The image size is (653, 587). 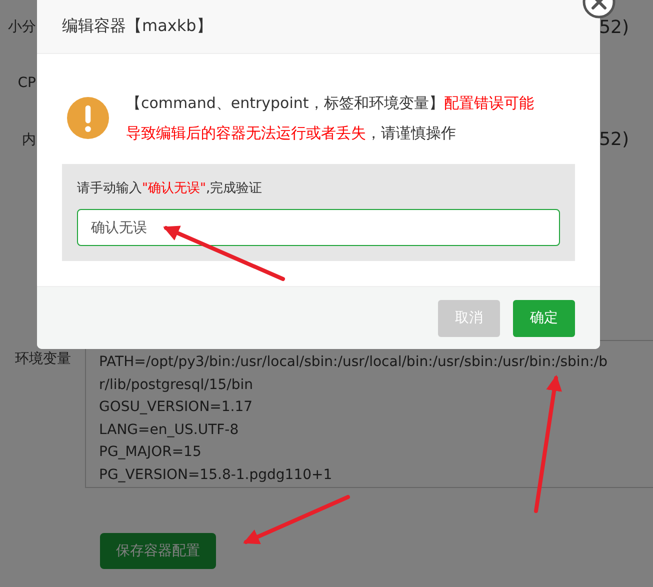 What do you see at coordinates (170, 188) in the screenshot?
I see `verify-prompt: 请手动输入"确认无误",完成验证` at bounding box center [170, 188].